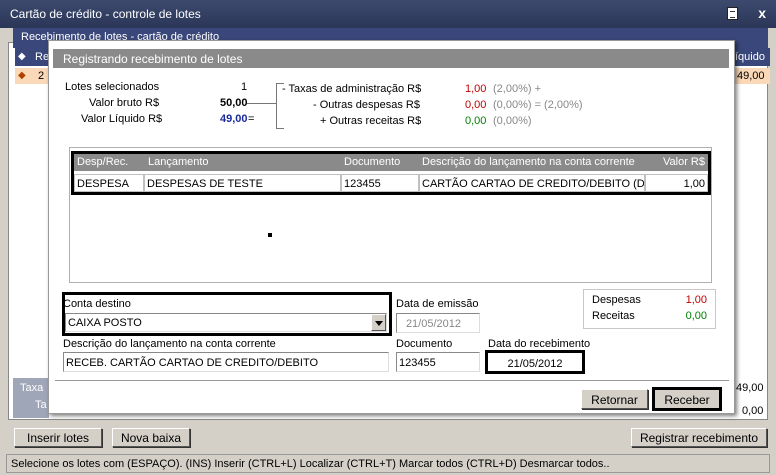  I want to click on bg-row-stub-right: 49,00, so click(751, 76).